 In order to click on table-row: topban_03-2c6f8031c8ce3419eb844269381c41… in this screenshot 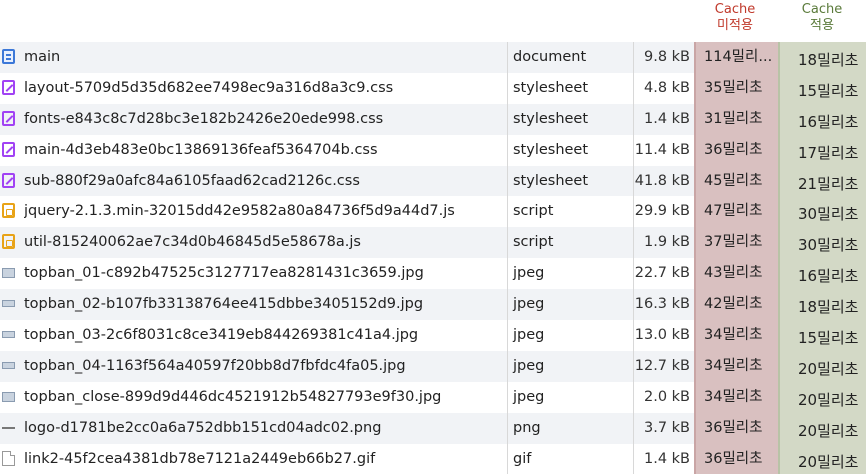, I will do `click(433, 335)`.